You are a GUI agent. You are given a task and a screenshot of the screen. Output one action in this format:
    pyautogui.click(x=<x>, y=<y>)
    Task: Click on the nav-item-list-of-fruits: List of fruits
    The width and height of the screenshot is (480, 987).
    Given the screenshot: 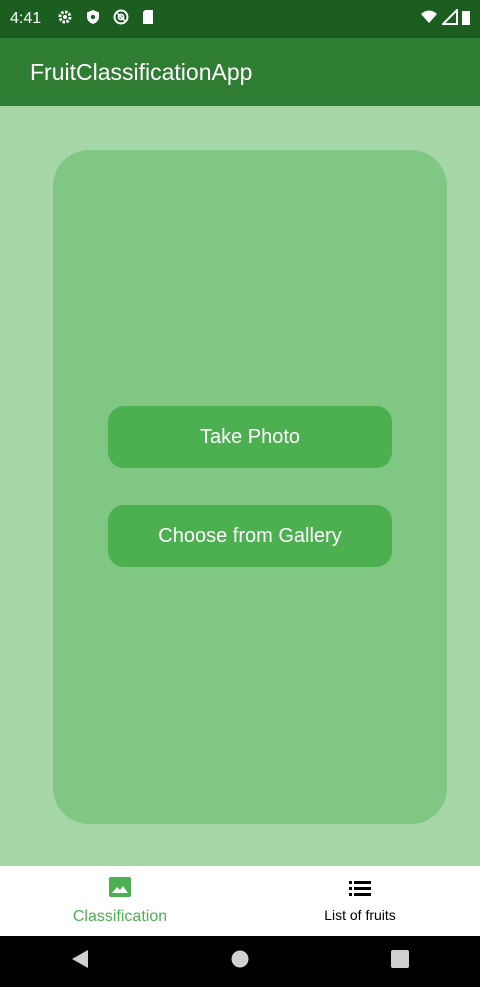 What is the action you would take?
    pyautogui.click(x=360, y=901)
    